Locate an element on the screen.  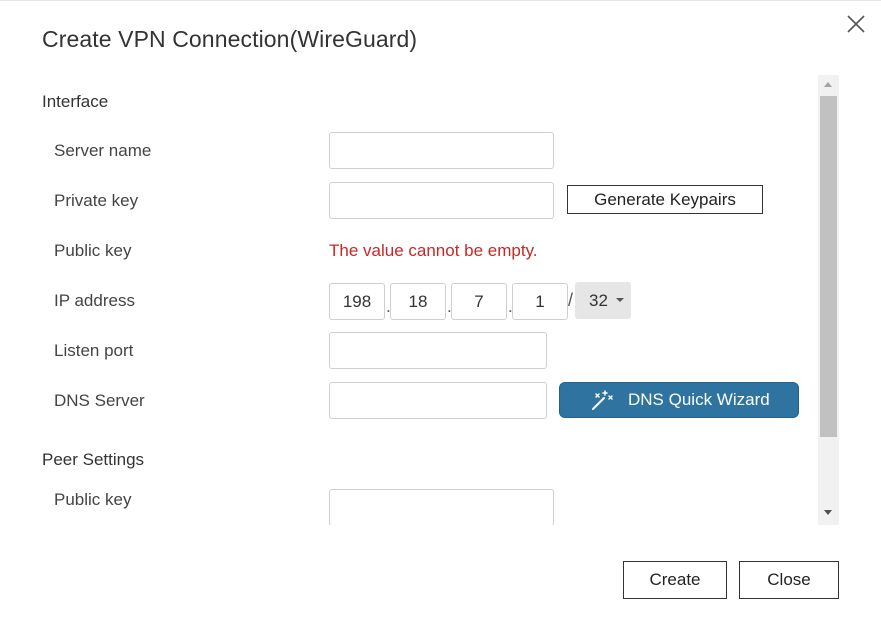
listen-port-label: Listen port is located at coordinates (94, 350).